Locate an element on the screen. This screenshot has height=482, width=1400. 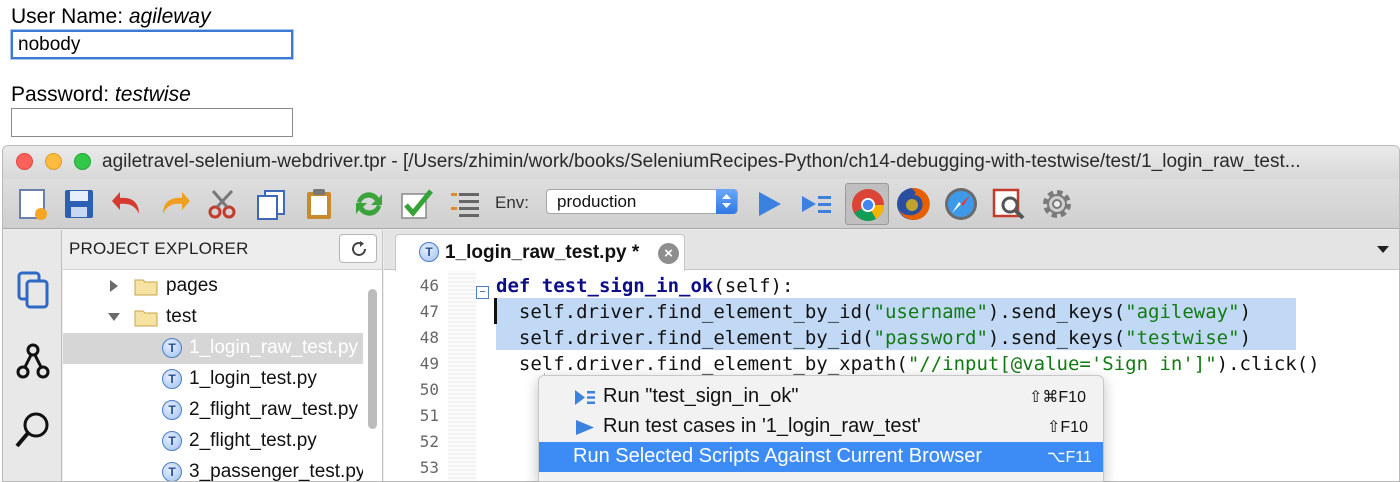
line-number: 46 is located at coordinates (429, 285).